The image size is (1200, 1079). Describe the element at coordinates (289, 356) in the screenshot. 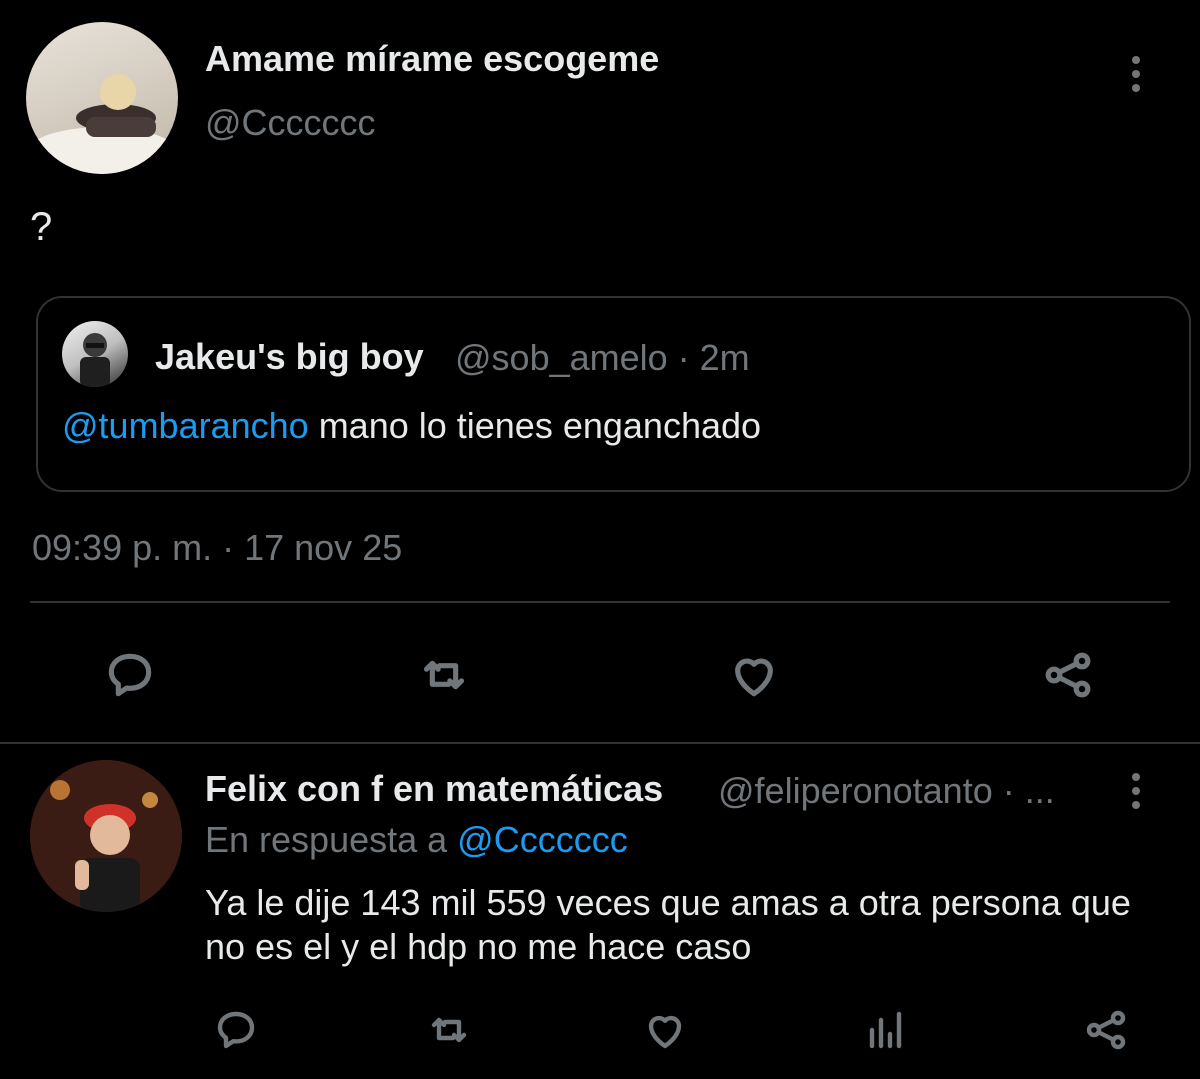

I see `quoted-display-name: Jakeu's big boy` at that location.